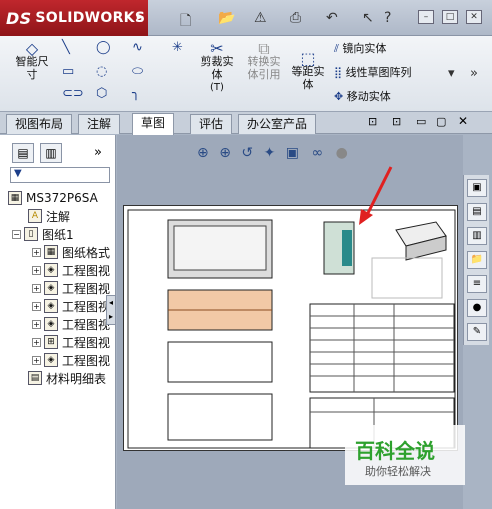 The image size is (492, 509). What do you see at coordinates (51, 252) in the screenshot?
I see `sheet-format-icon: ▦` at bounding box center [51, 252].